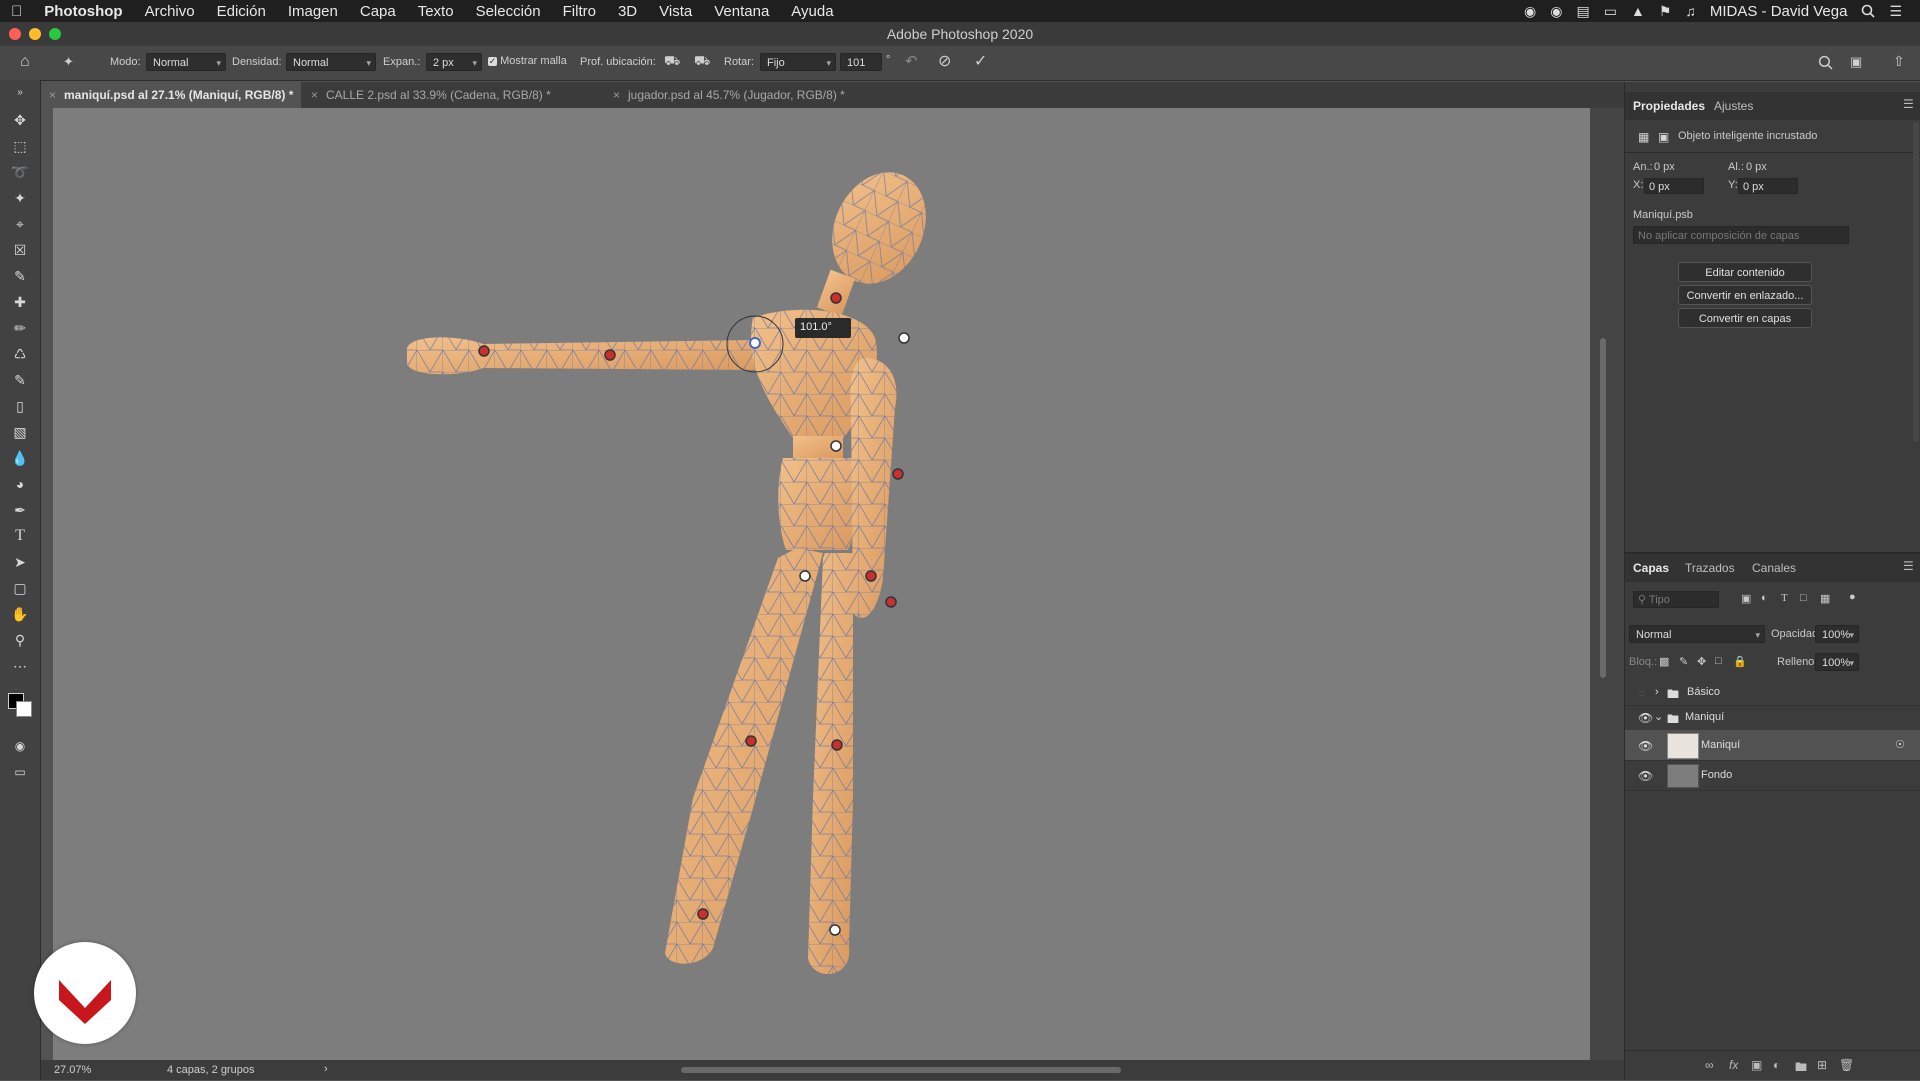 This screenshot has height=1081, width=1920. I want to click on layer-row-fondo: 👁 Fondo, so click(1772, 775).